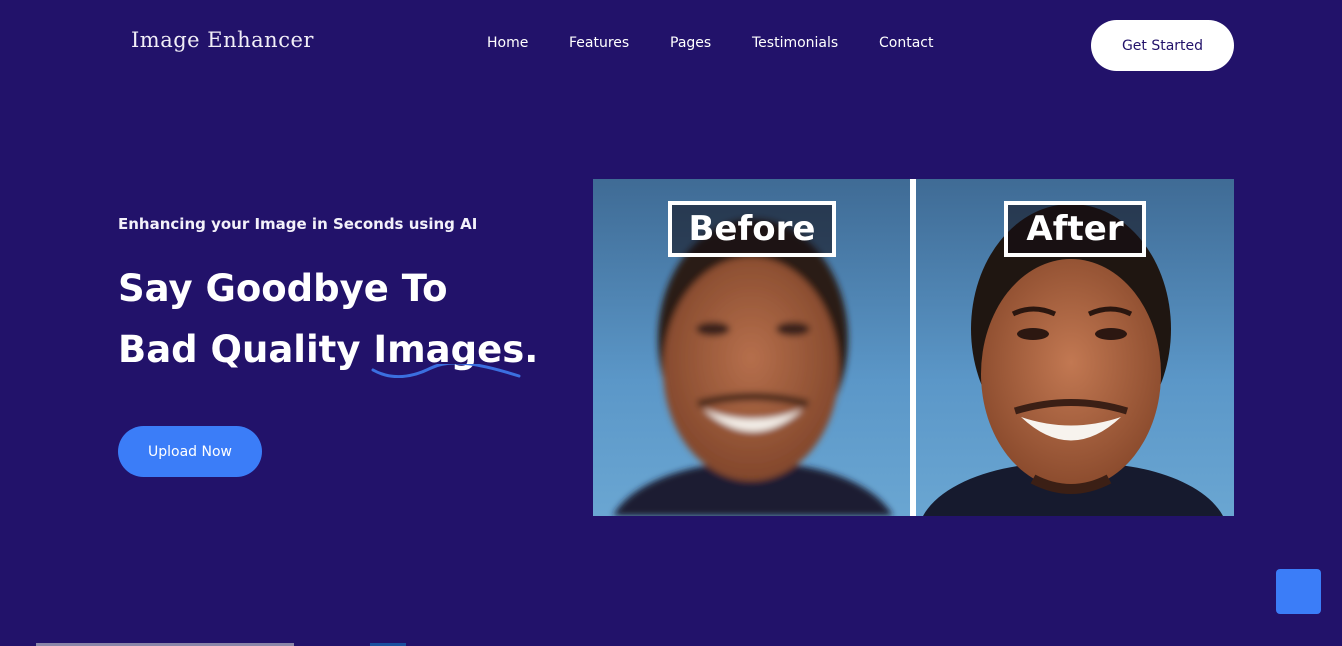 Image resolution: width=1342 pixels, height=646 pixels. I want to click on headline-line-2-suffix: ., so click(531, 349).